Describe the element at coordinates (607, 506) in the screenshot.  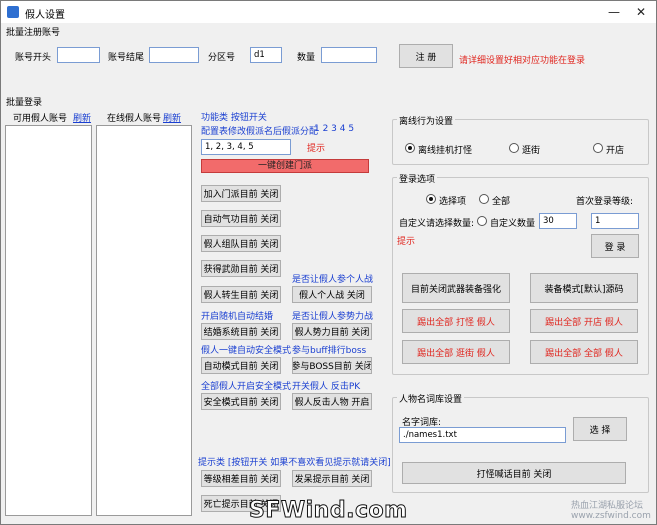
I see `site-watermark-side-line1: 热血江湖私服论坛` at that location.